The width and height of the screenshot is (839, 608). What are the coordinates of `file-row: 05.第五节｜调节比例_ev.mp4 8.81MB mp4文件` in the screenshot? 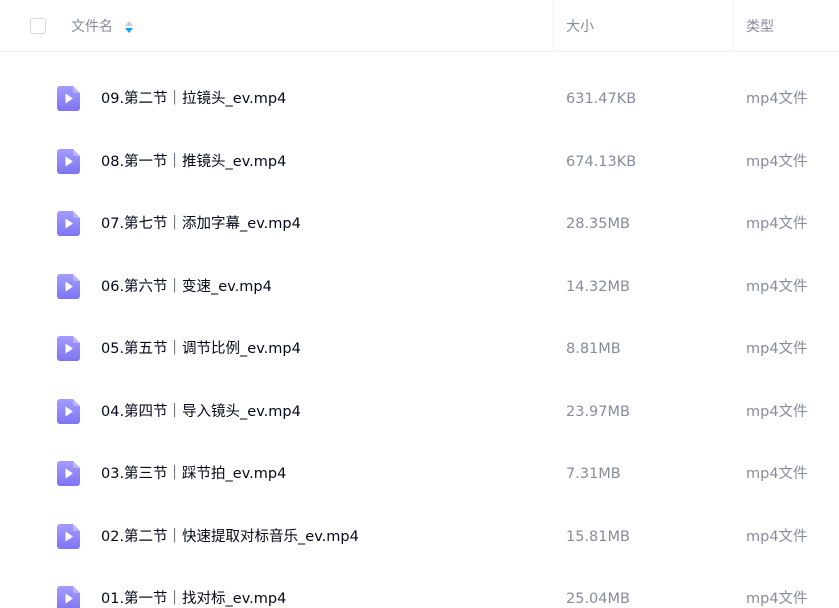 It's located at (419, 348).